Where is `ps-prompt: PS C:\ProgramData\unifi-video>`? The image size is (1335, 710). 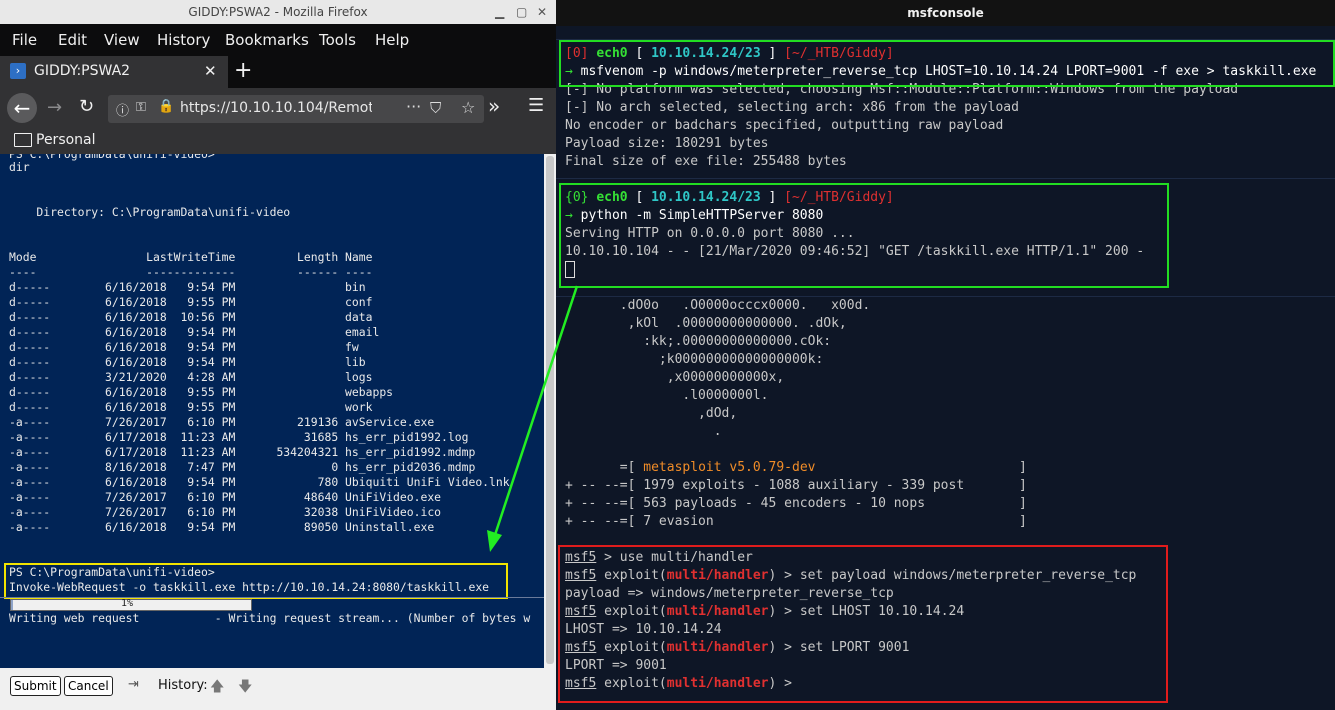
ps-prompt: PS C:\ProgramData\unifi-video> is located at coordinates (112, 572).